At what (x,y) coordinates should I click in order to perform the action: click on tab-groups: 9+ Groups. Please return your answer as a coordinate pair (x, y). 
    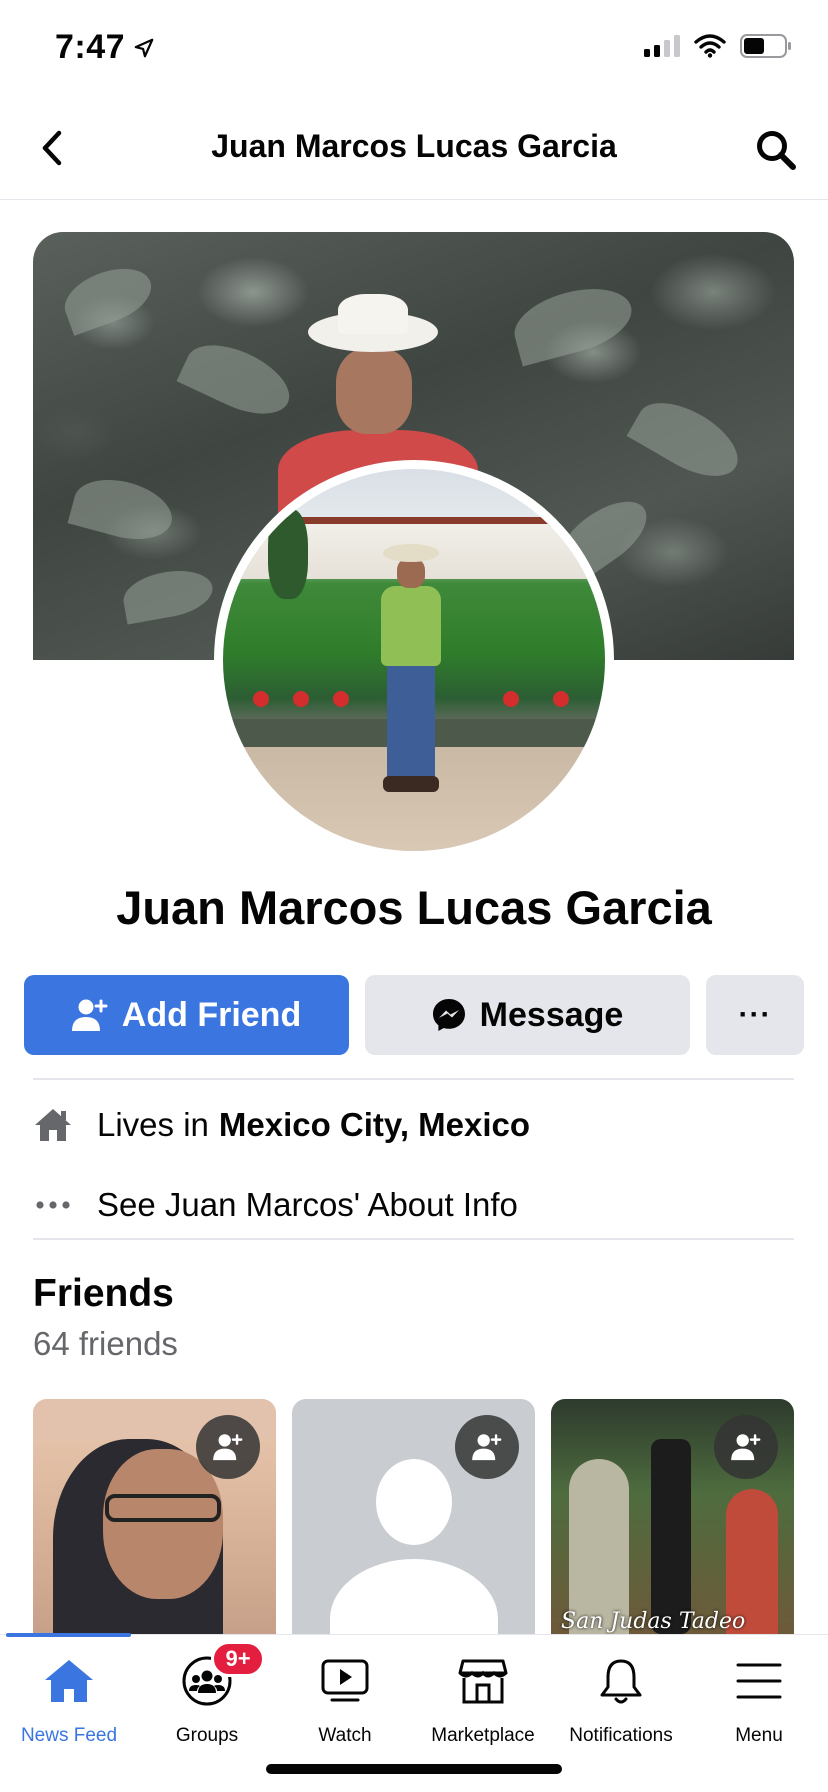
    Looking at the image, I should click on (207, 1701).